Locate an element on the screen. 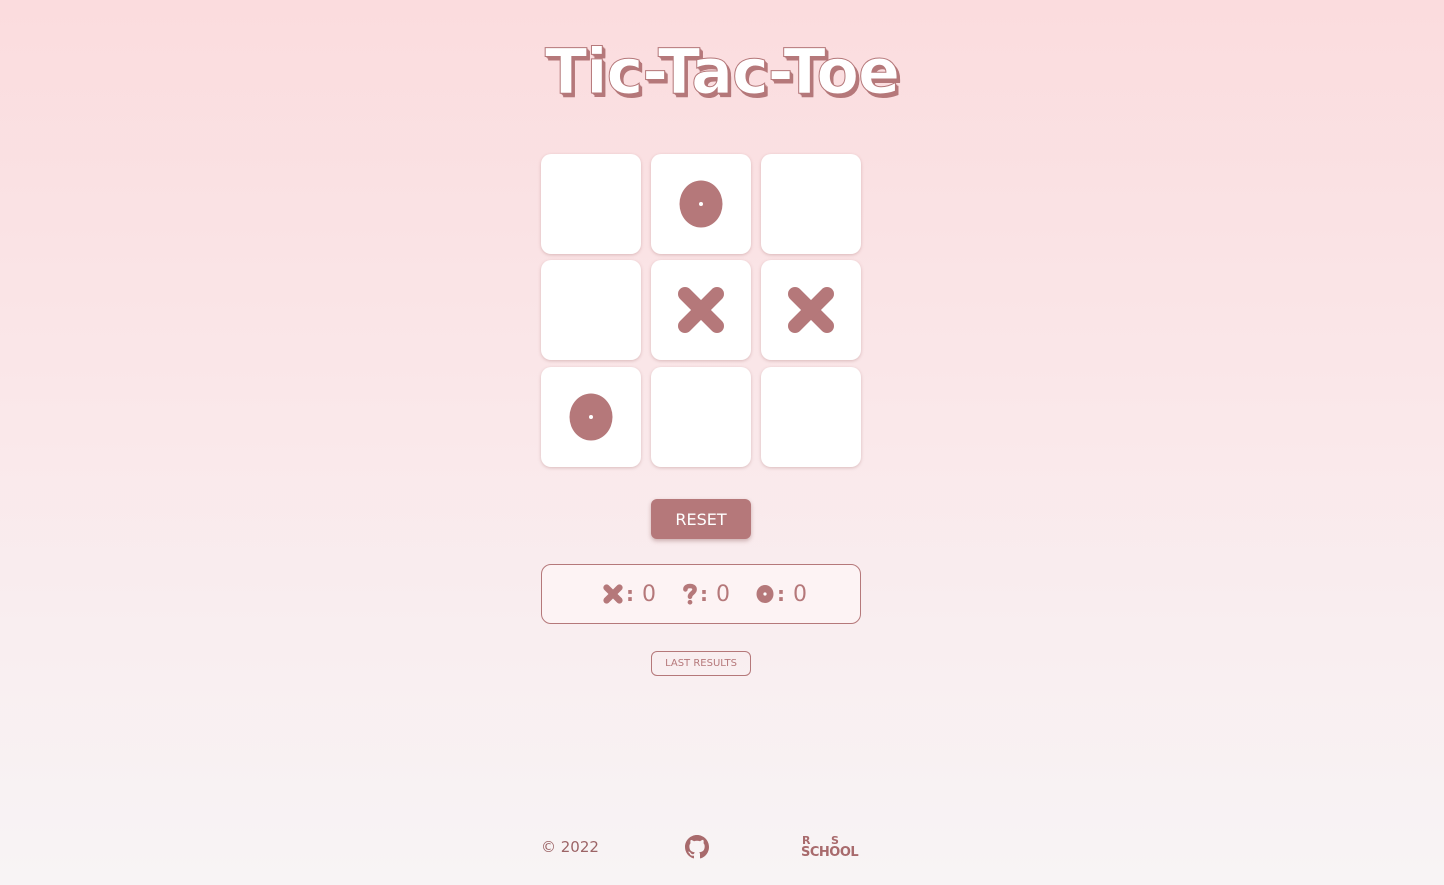 This screenshot has width=1444, height=885. rs-school-logo-school: SCHOOL is located at coordinates (830, 852).